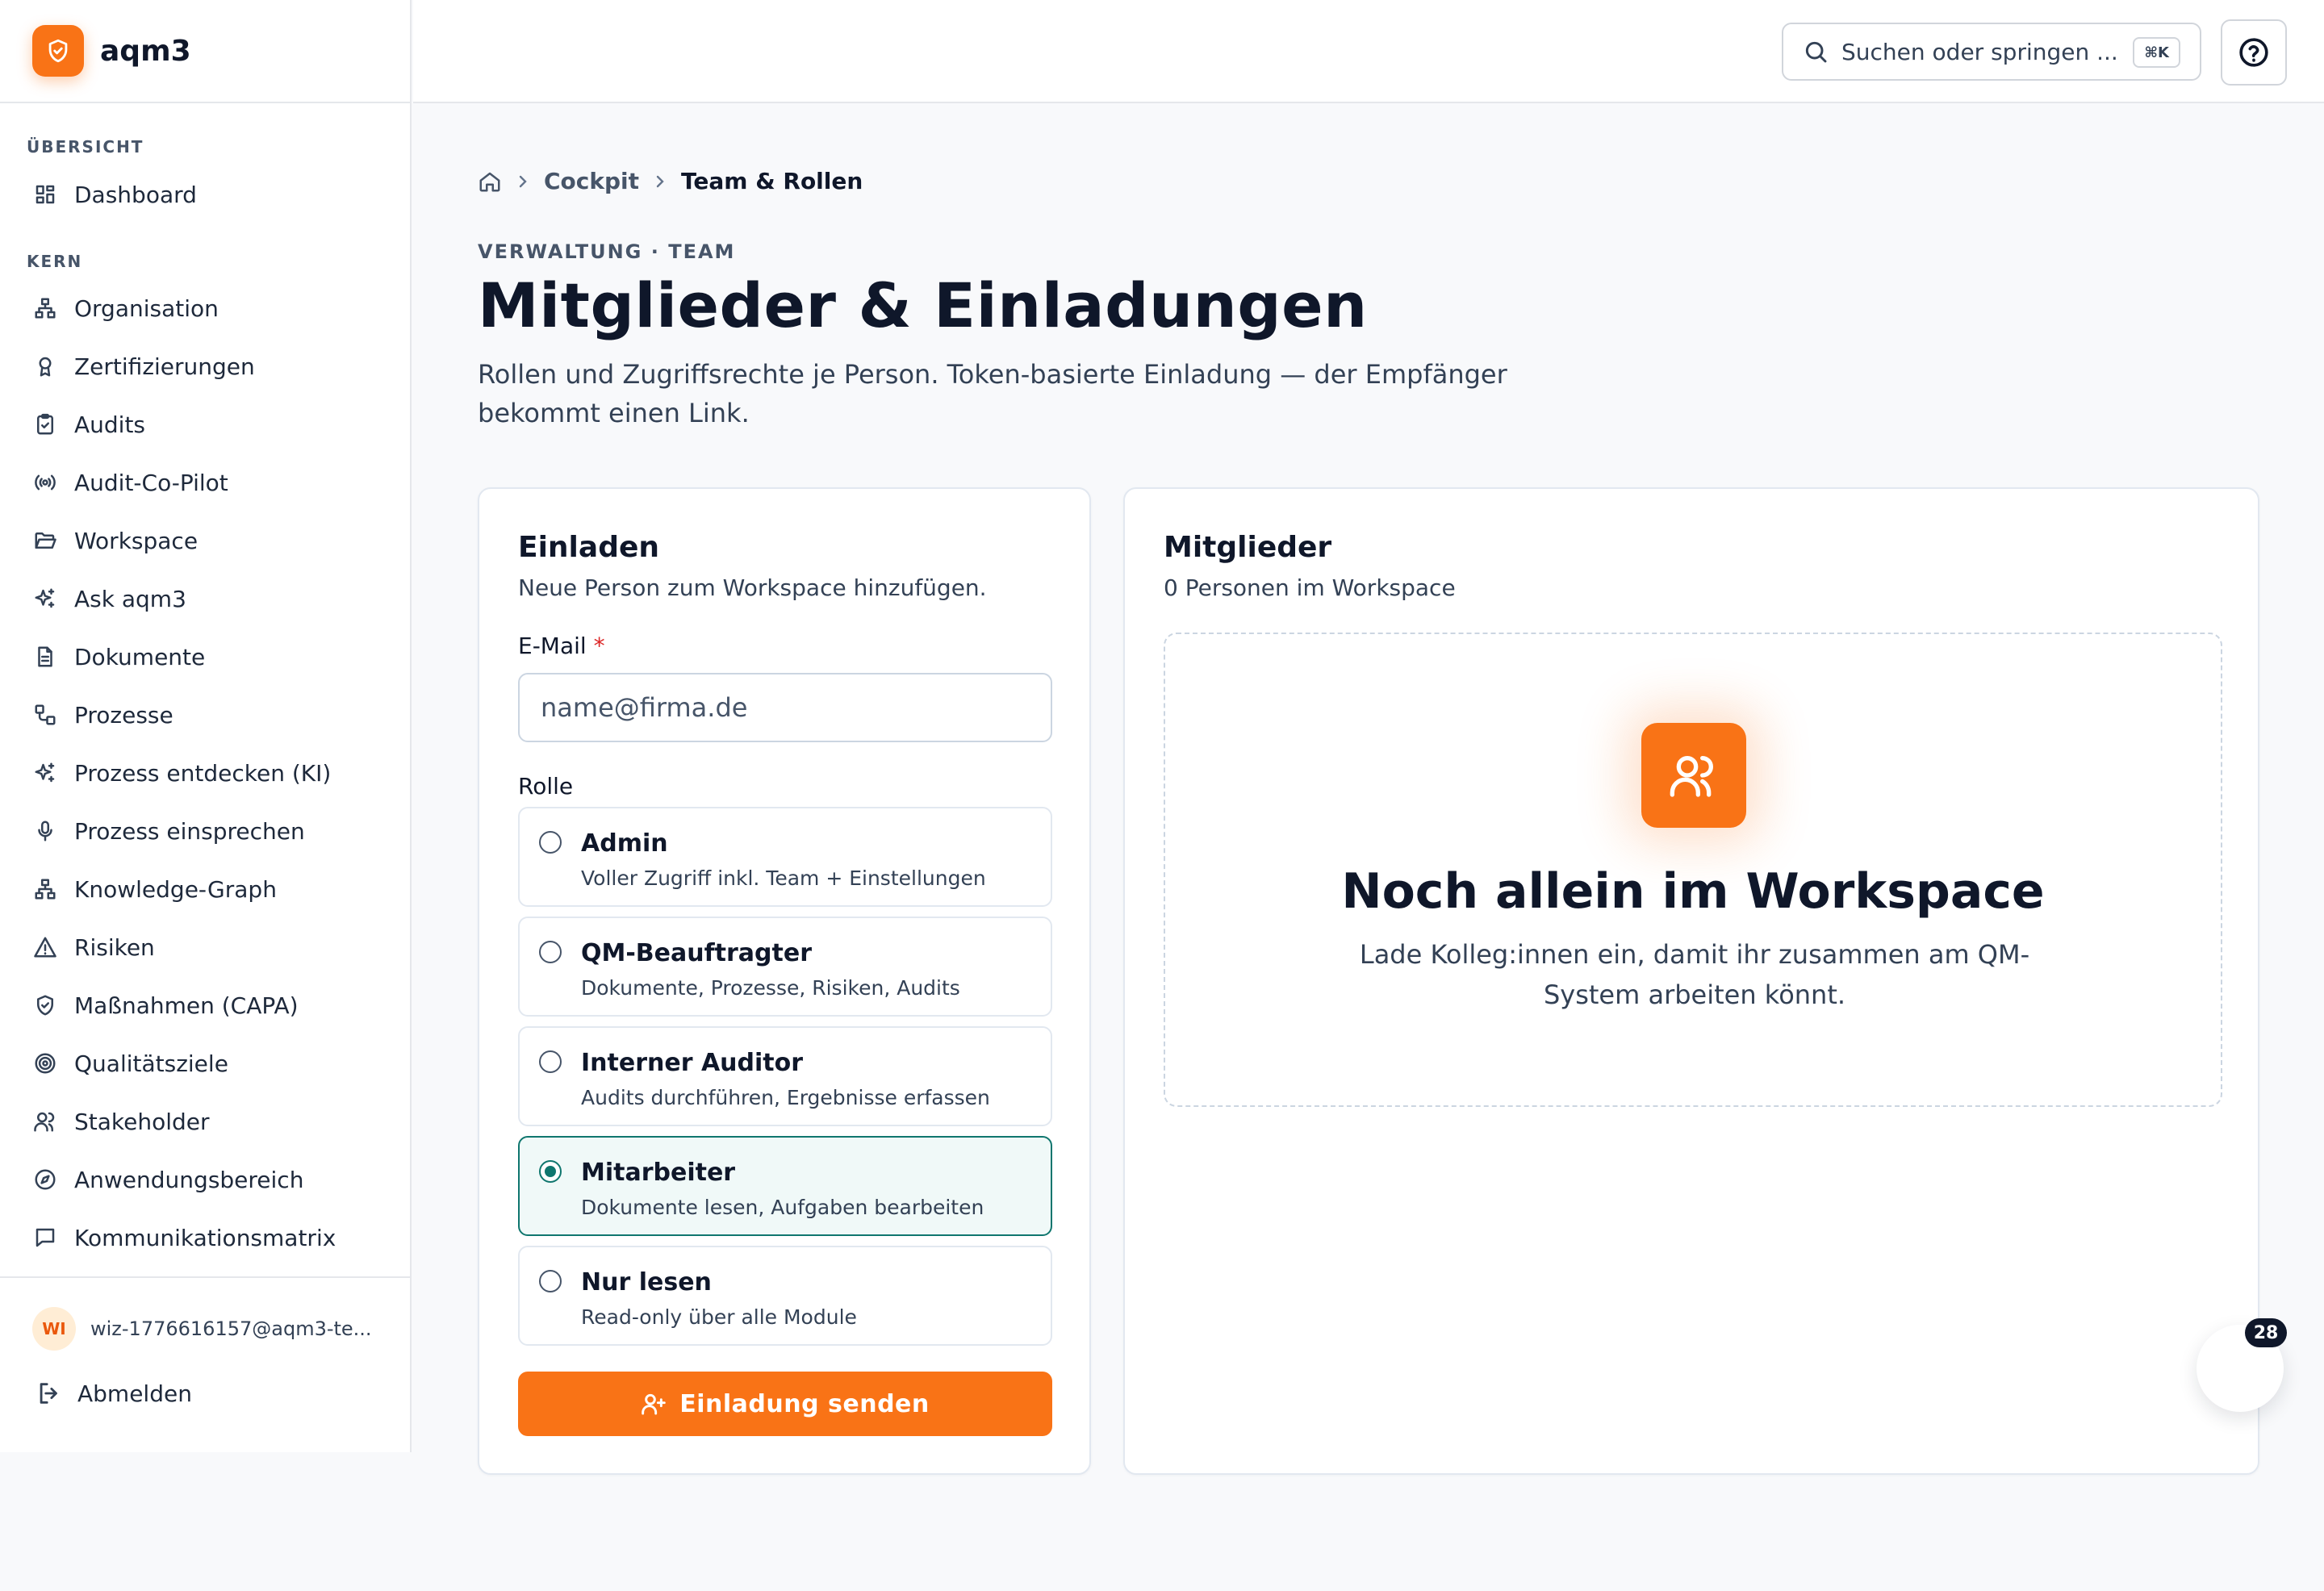 The width and height of the screenshot is (2324, 1591). I want to click on app-name: aqm3, so click(145, 51).